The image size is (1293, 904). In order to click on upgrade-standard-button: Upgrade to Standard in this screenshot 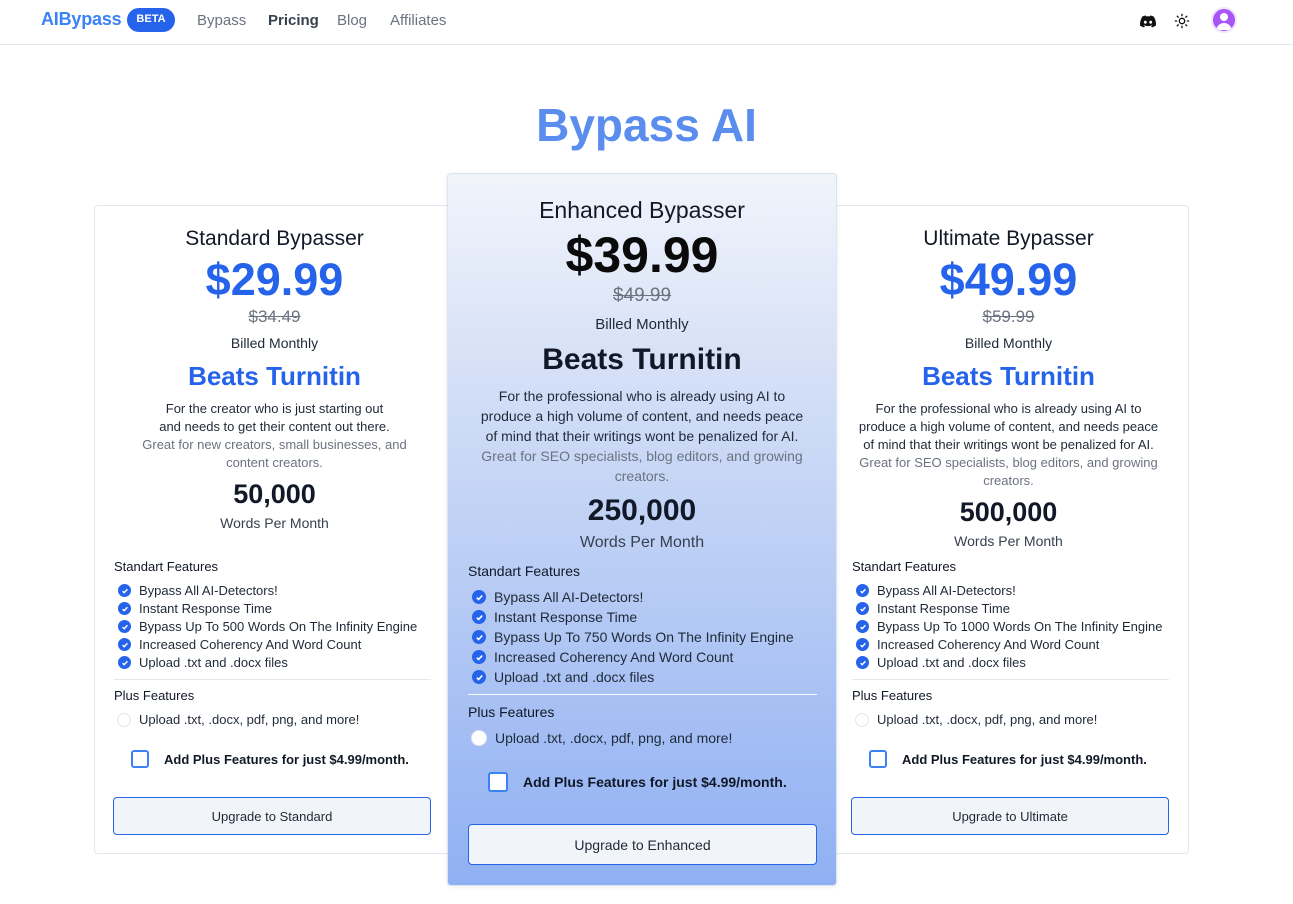, I will do `click(272, 816)`.